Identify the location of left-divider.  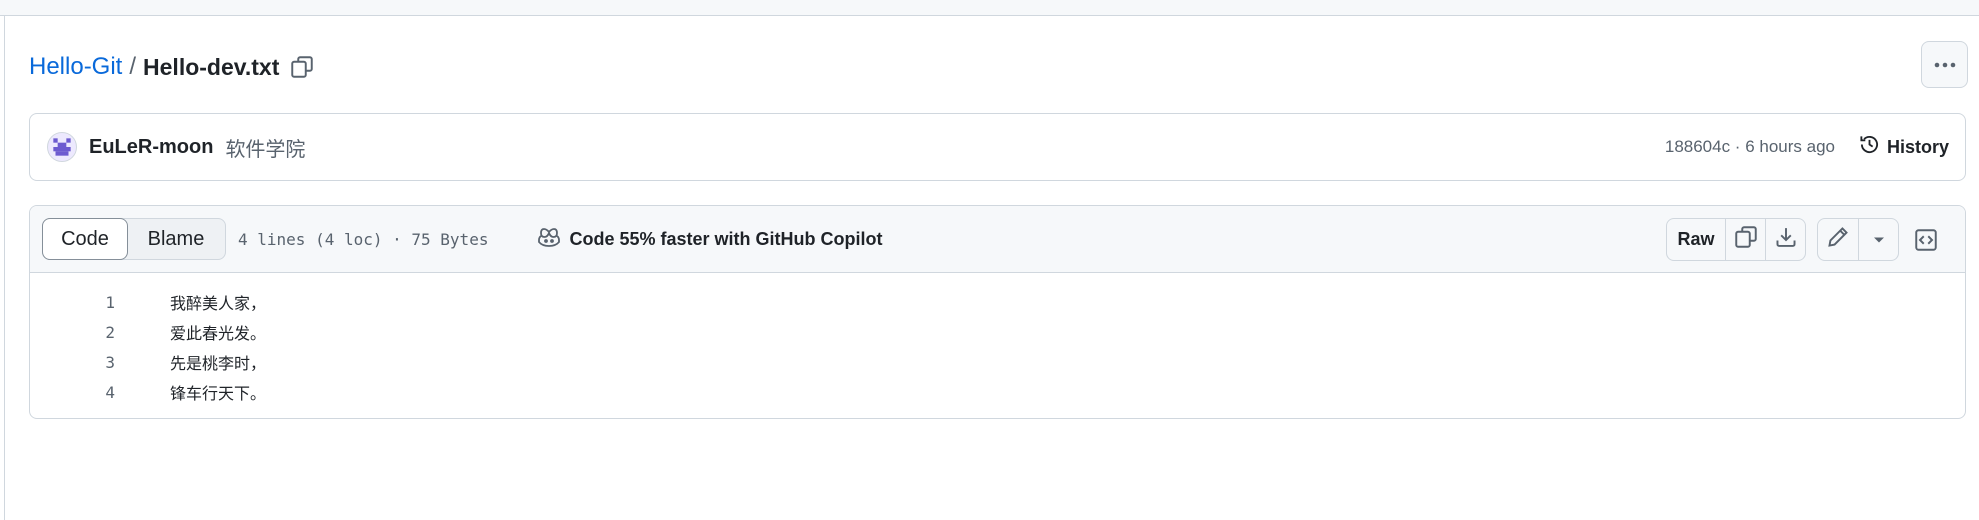
(4, 268).